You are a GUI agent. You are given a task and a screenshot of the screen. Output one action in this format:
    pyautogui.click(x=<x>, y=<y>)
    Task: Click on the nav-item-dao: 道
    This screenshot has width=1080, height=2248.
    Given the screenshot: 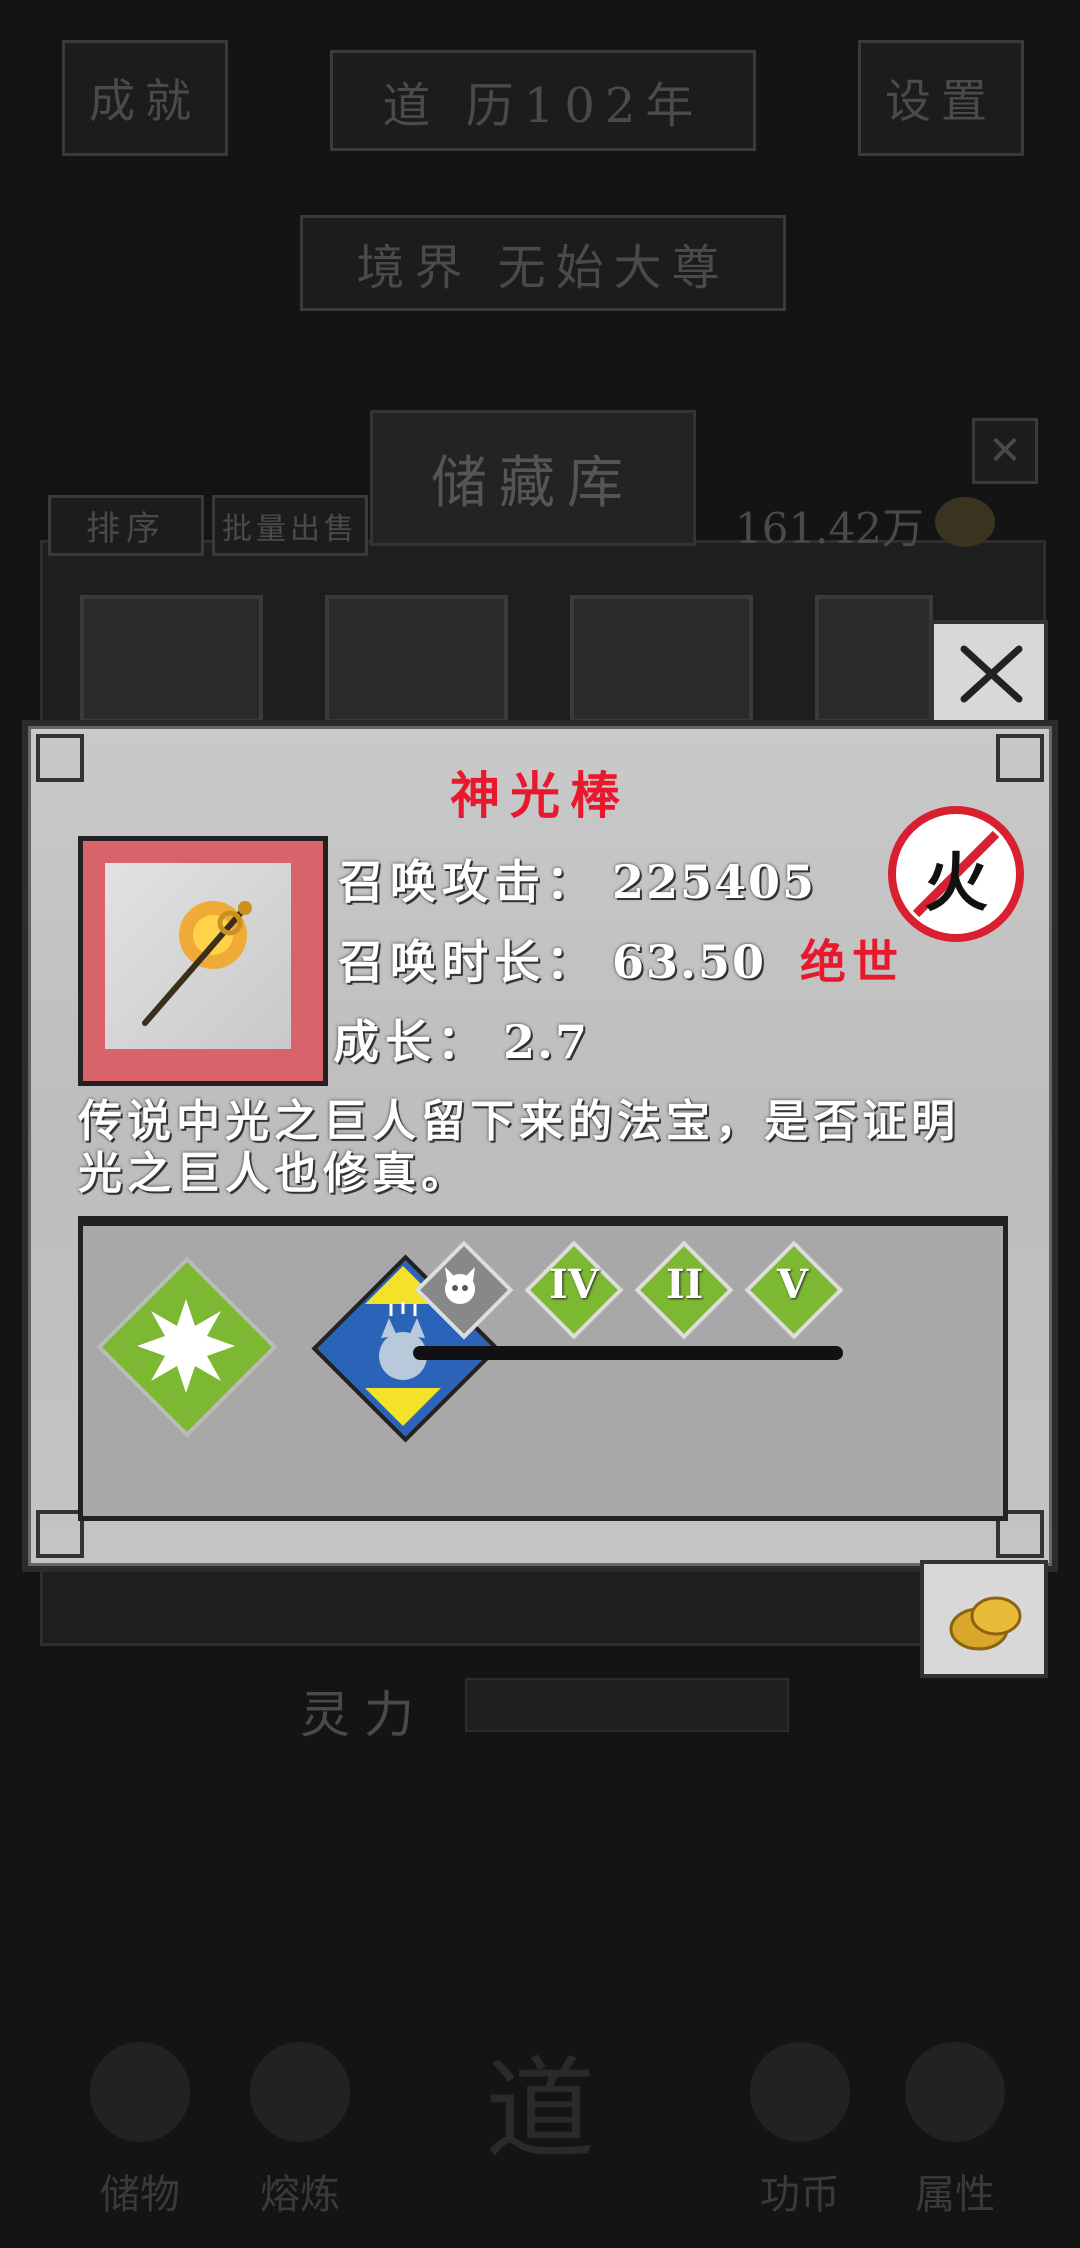 What is the action you would take?
    pyautogui.click(x=540, y=2120)
    